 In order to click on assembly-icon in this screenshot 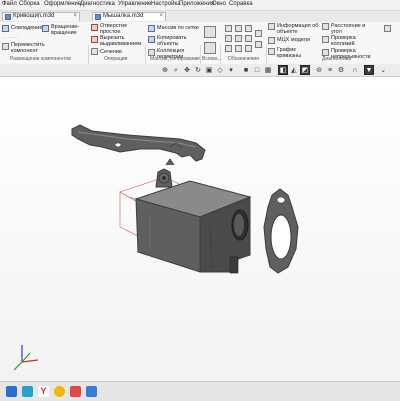, I will do `click(98, 17)`.